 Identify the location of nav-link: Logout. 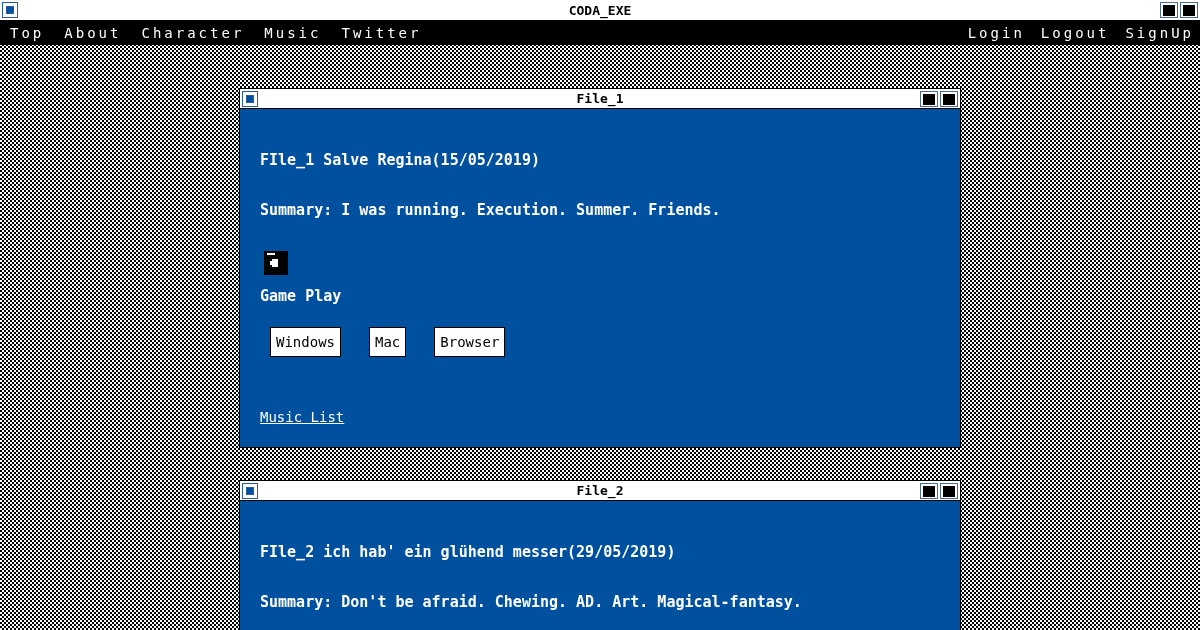
(1075, 32).